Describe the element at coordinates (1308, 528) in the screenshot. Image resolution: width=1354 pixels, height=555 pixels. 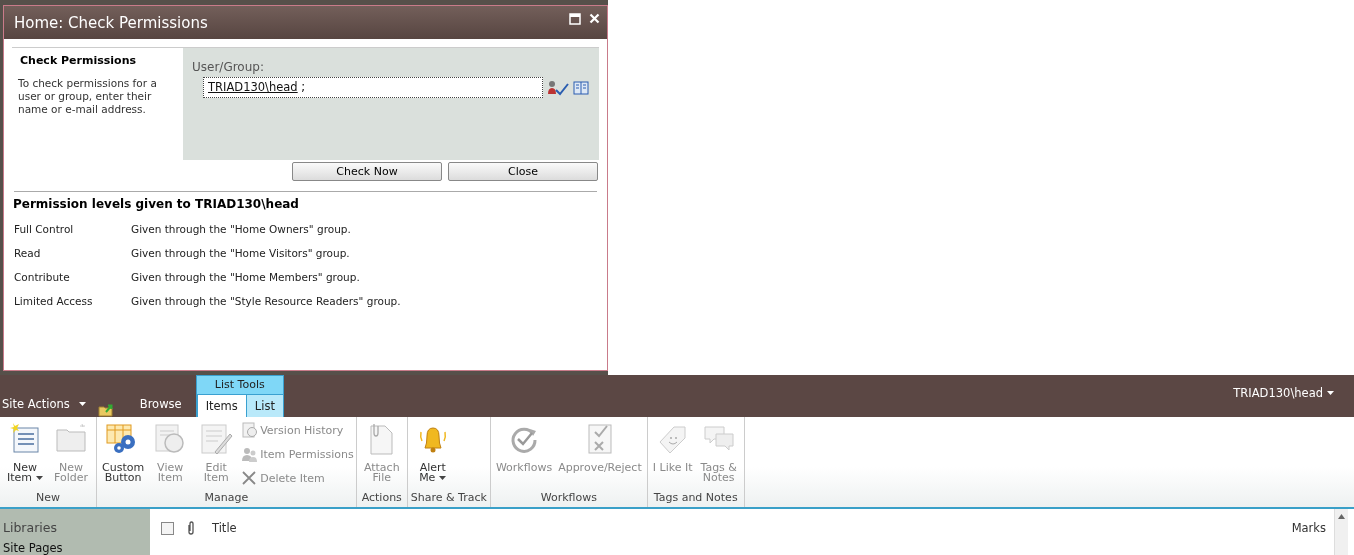
I see `column-header: Marks` at that location.